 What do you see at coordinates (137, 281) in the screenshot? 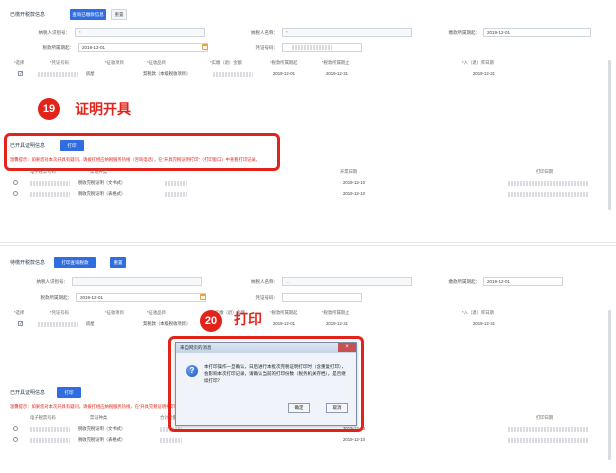
I see `taxpayer-id-input` at bounding box center [137, 281].